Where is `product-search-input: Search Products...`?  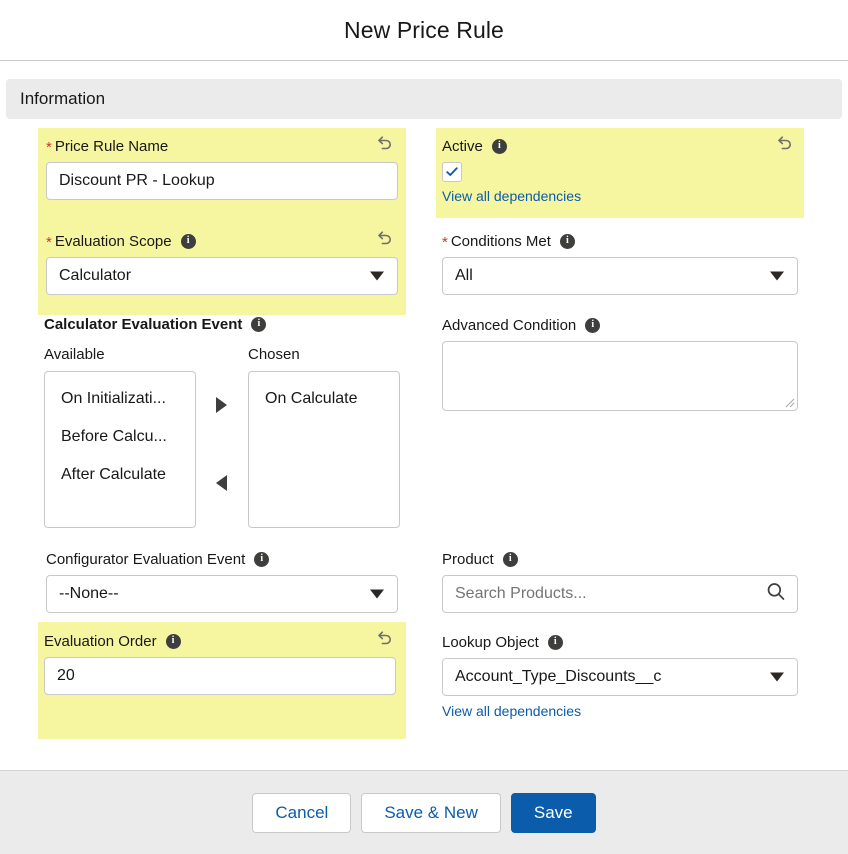 product-search-input: Search Products... is located at coordinates (620, 594).